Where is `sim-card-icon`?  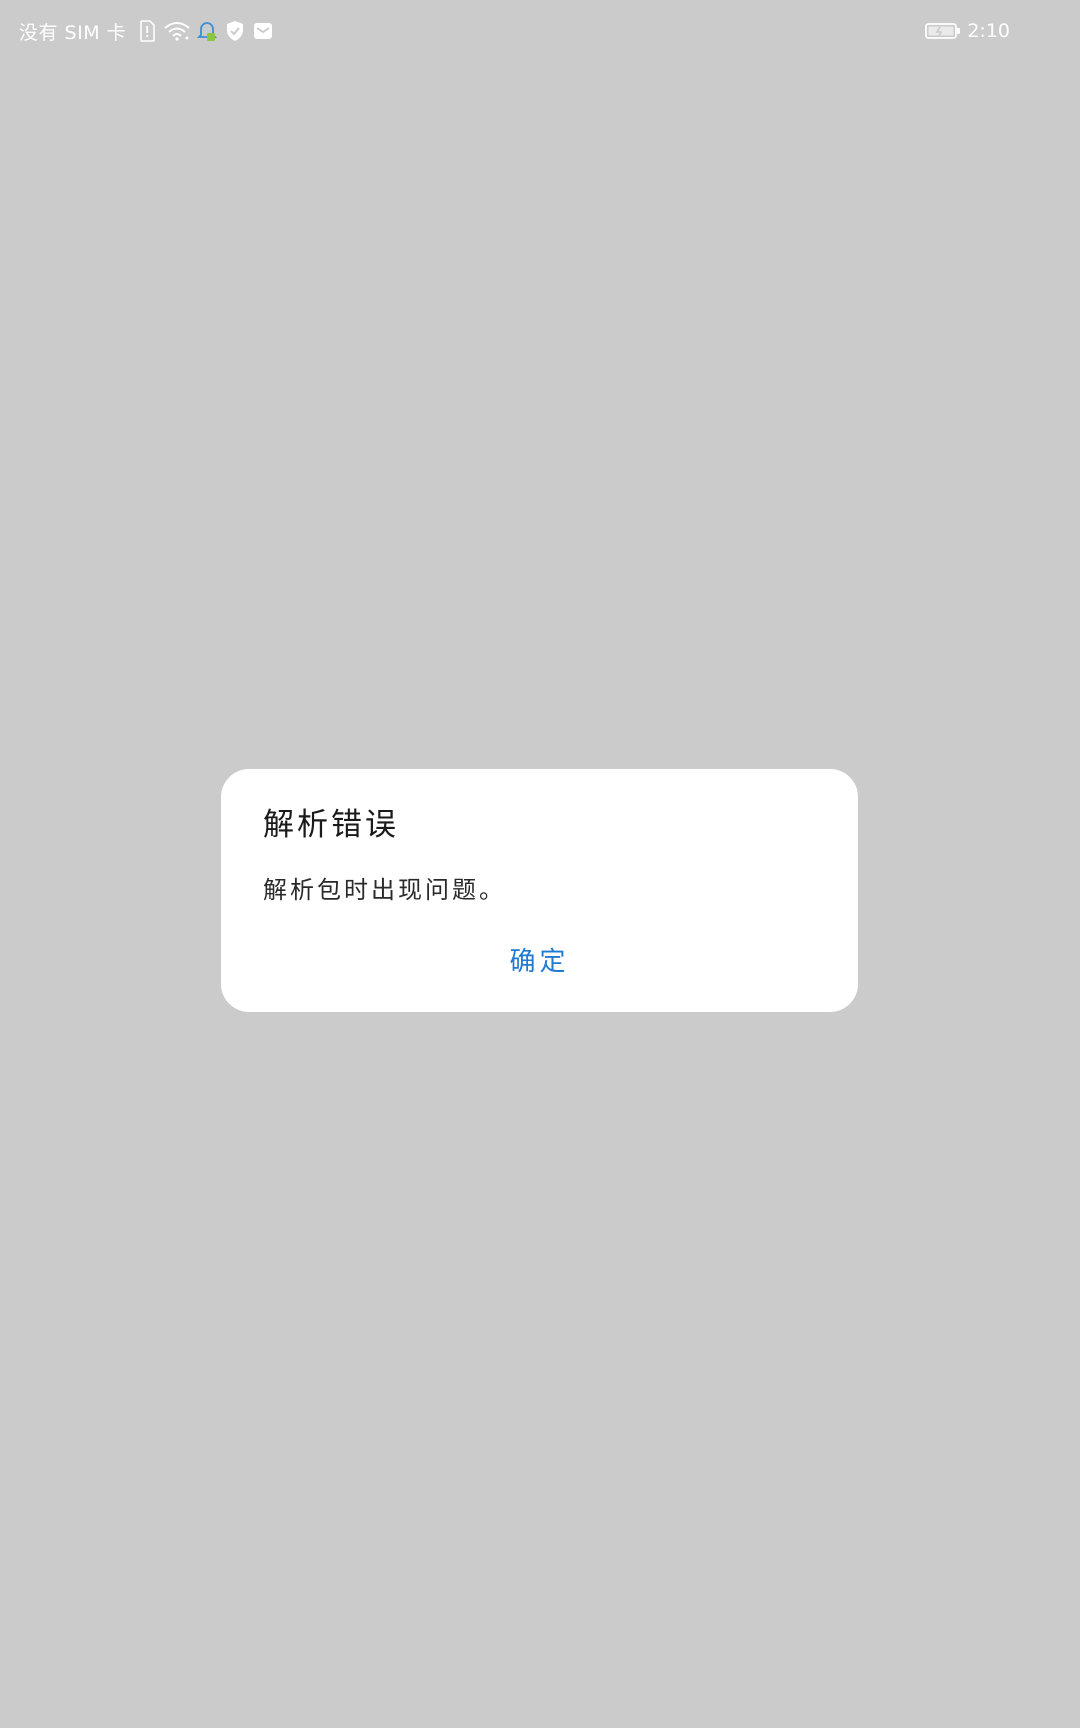 sim-card-icon is located at coordinates (147, 31).